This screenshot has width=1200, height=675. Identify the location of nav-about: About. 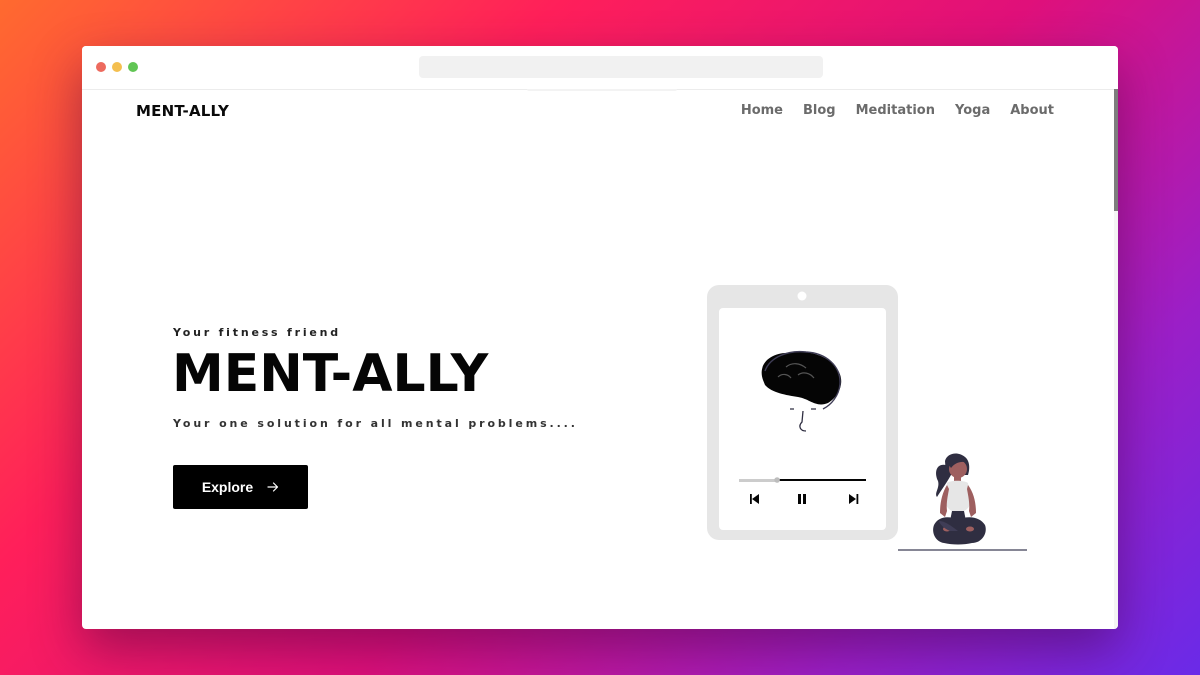
(1032, 110).